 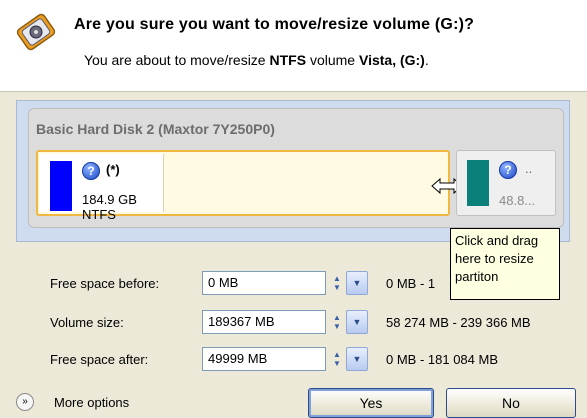 I want to click on no-button: No, so click(x=511, y=403).